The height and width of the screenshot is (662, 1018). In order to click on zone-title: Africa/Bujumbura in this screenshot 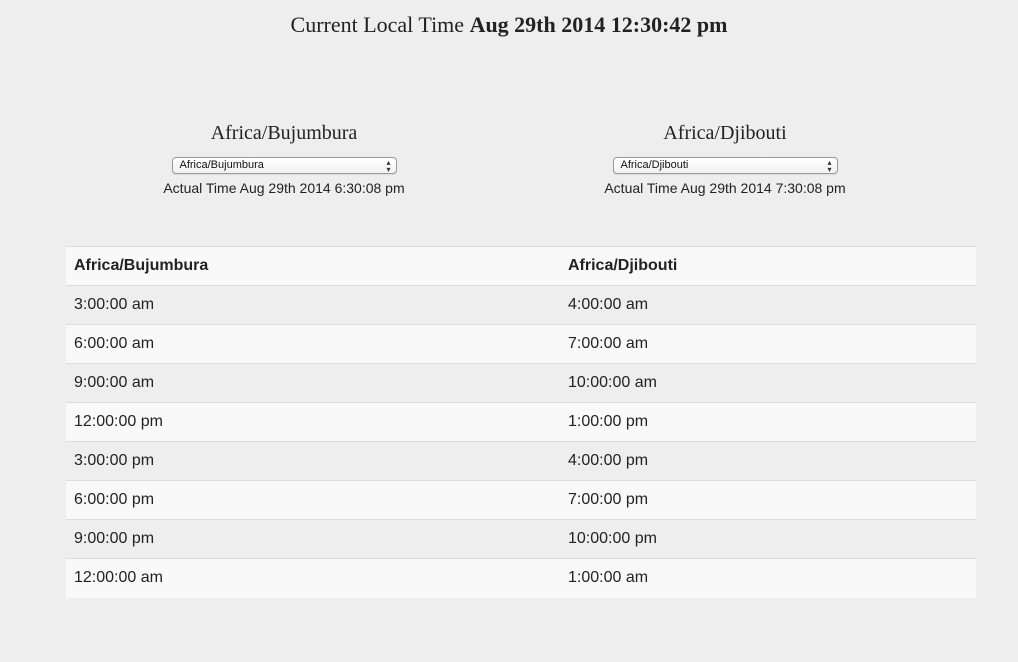, I will do `click(284, 133)`.